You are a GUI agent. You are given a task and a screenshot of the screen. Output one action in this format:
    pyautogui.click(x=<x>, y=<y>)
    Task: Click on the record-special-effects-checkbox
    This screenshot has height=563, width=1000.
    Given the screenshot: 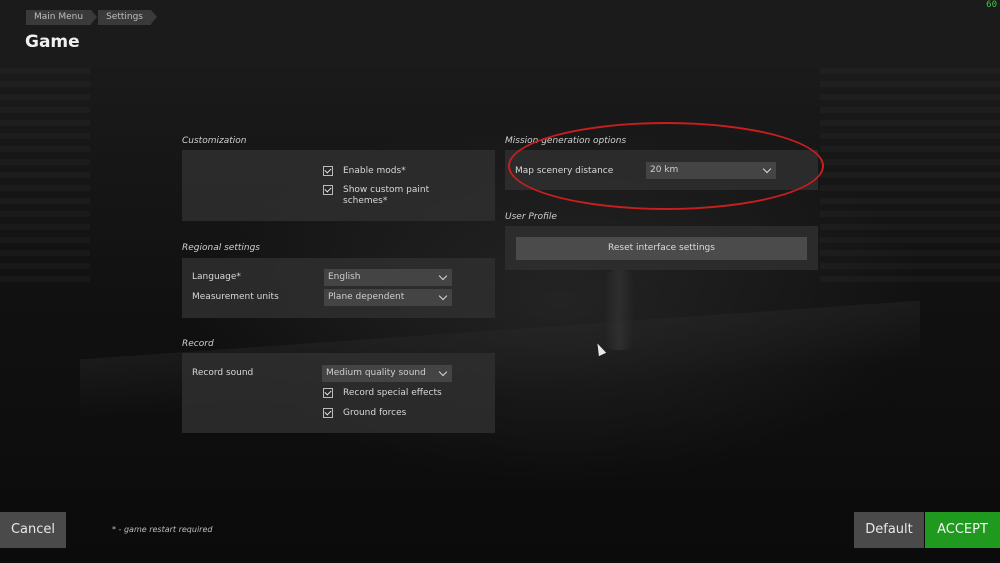 What is the action you would take?
    pyautogui.click(x=328, y=393)
    